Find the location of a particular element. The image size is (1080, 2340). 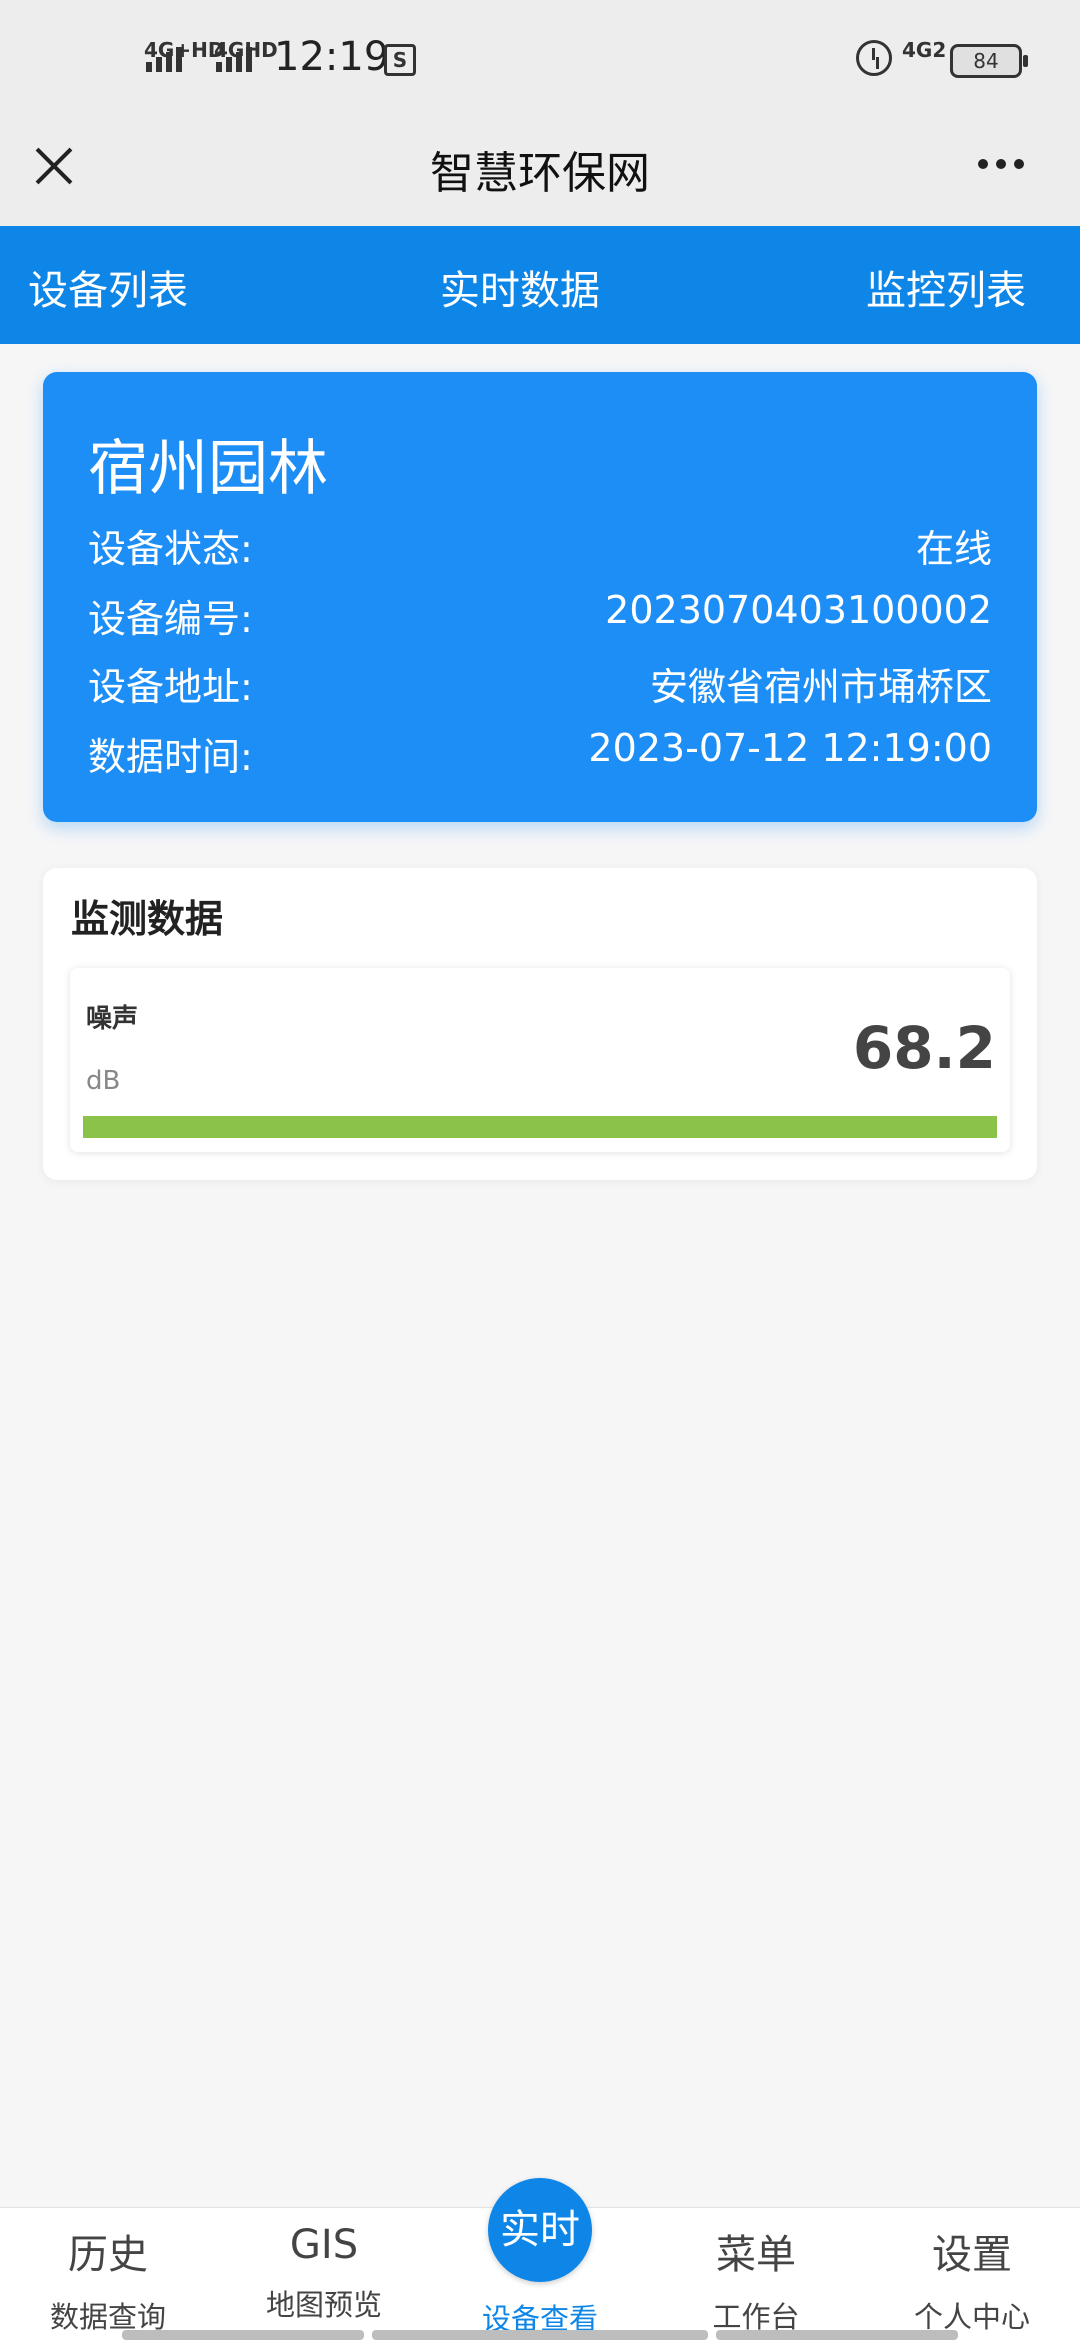

device-id-value: 2023070403100002 is located at coordinates (798, 610).